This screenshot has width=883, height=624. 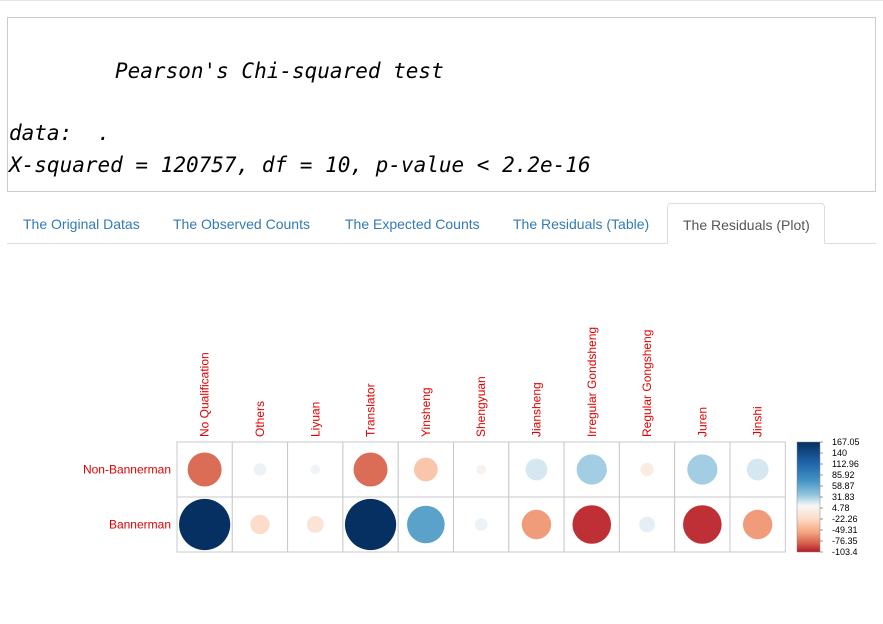 I want to click on column-label: Juren, so click(x=702, y=422).